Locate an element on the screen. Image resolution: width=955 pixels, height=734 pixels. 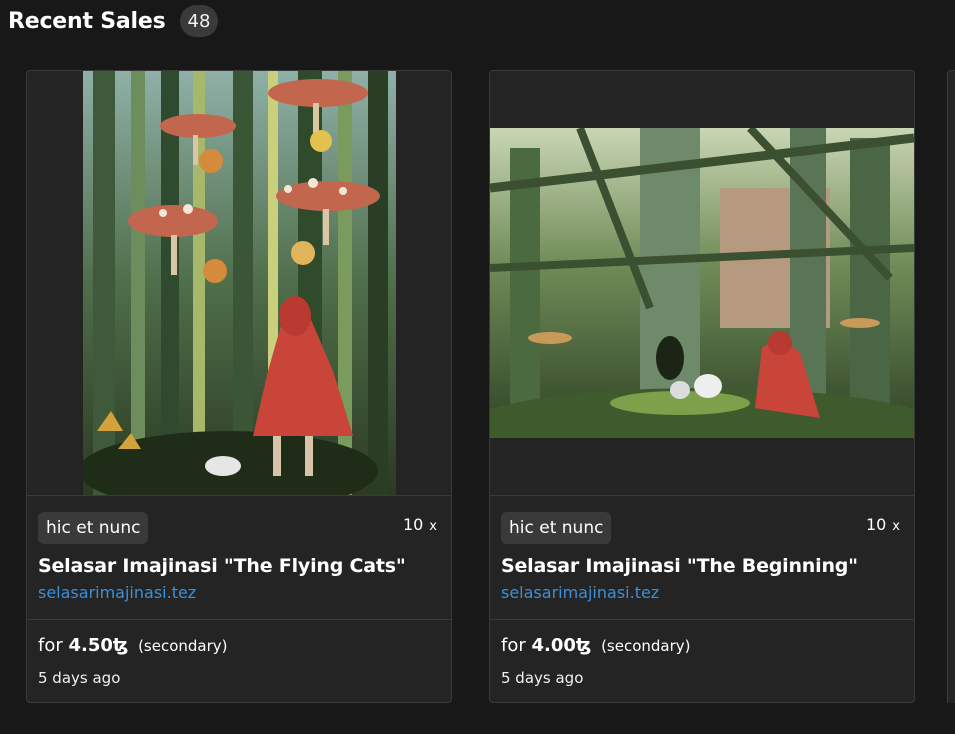
price-value: 4.00ꜩ is located at coordinates (561, 645).